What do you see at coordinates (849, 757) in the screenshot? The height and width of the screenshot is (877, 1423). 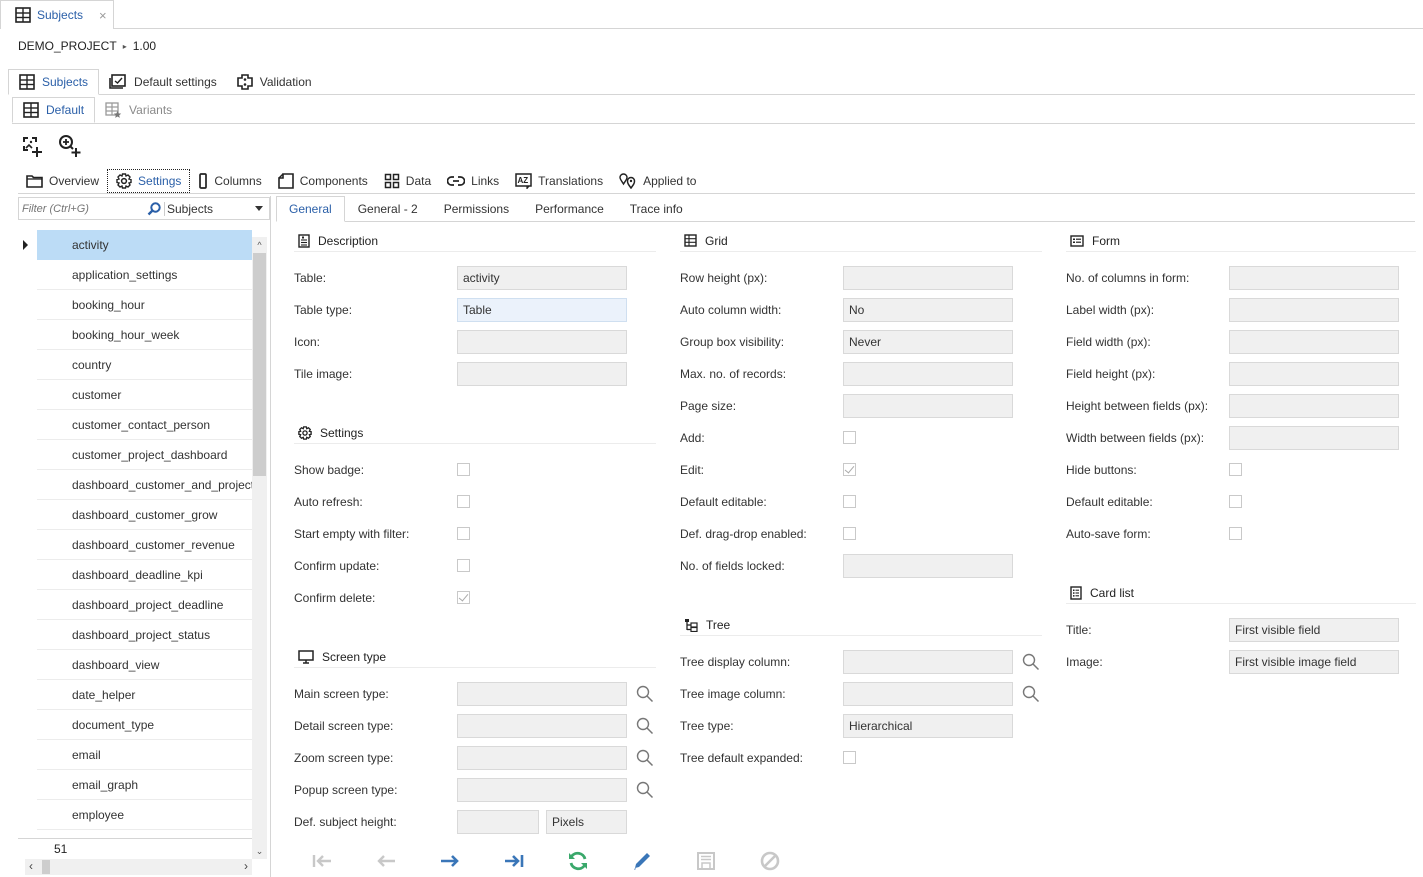 I see `tree-default-expanded-checkbox` at bounding box center [849, 757].